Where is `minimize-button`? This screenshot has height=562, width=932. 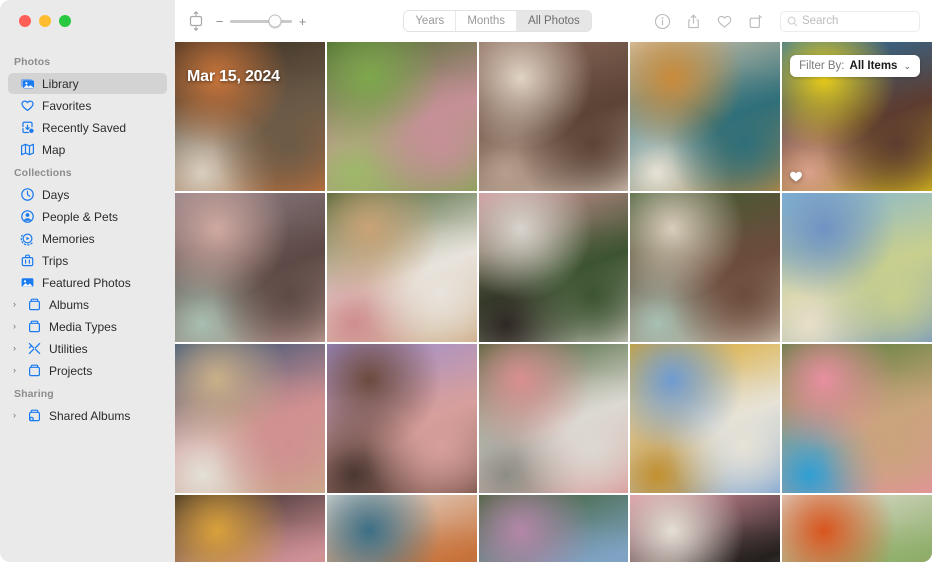
minimize-button is located at coordinates (45, 21).